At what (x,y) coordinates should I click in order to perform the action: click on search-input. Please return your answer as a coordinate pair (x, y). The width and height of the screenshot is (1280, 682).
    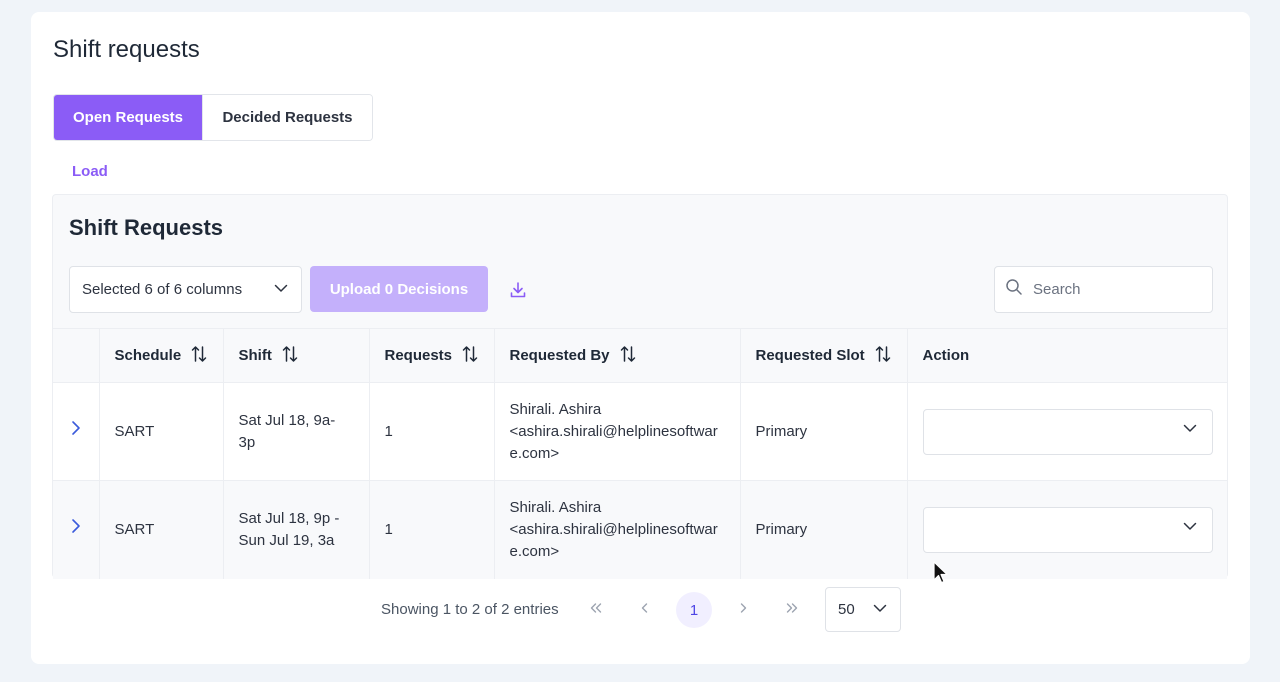
    Looking at the image, I should click on (1118, 289).